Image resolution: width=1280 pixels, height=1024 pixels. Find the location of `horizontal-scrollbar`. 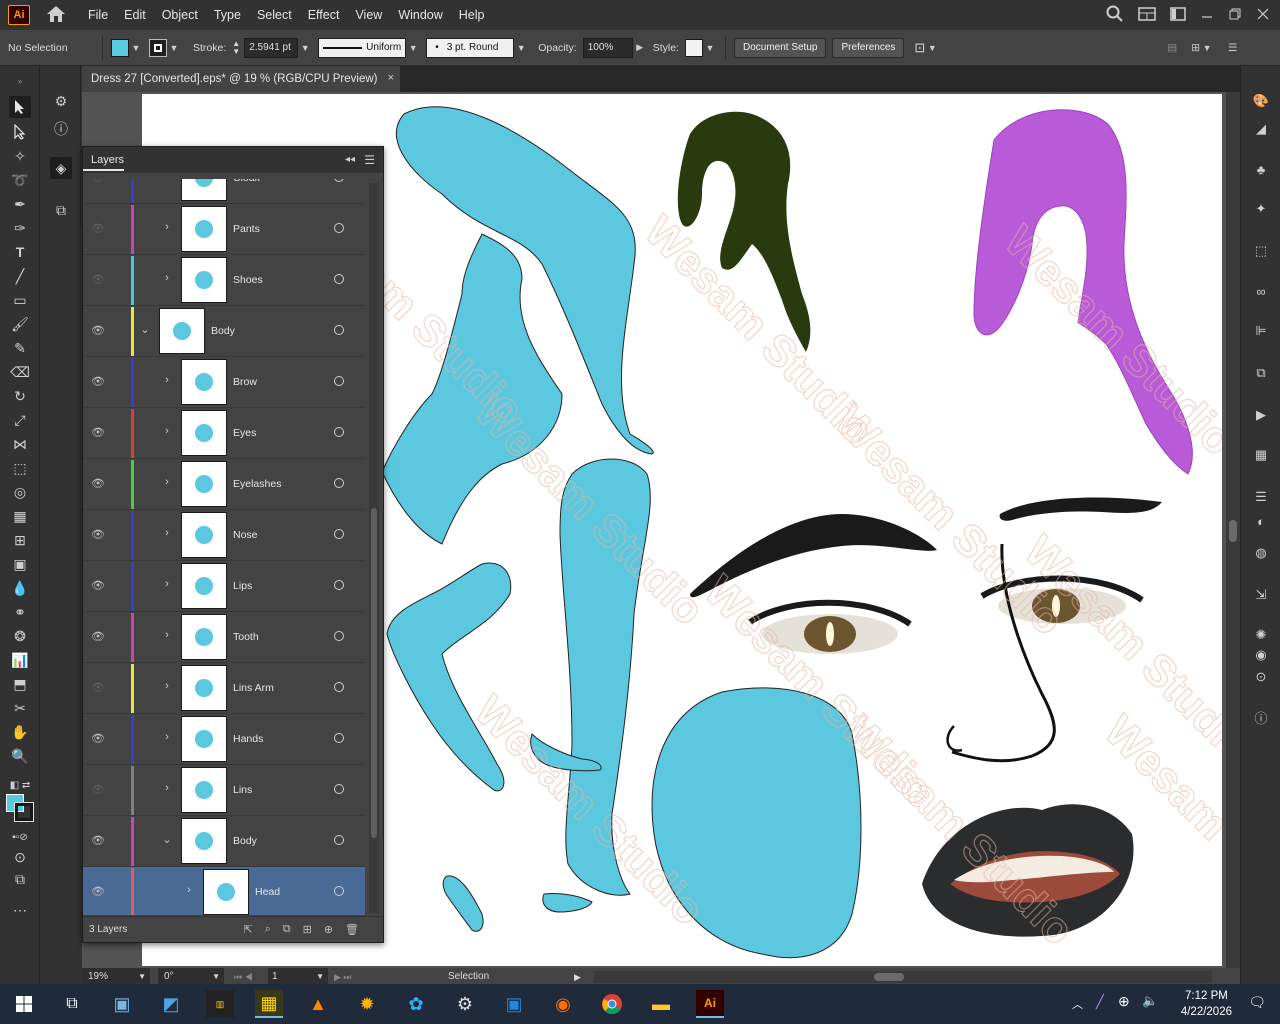

horizontal-scrollbar is located at coordinates (903, 977).